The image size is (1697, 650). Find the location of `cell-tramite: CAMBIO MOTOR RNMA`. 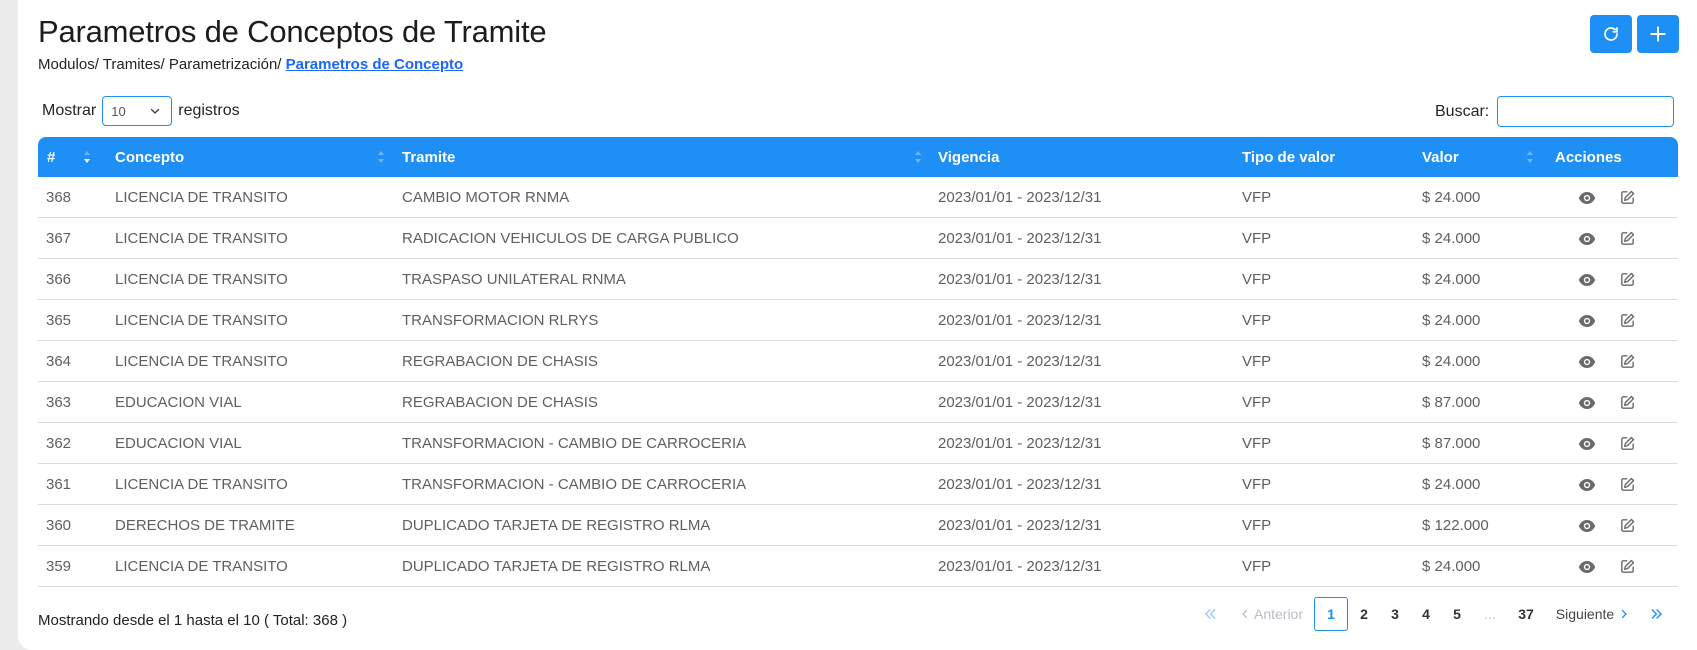

cell-tramite: CAMBIO MOTOR RNMA is located at coordinates (486, 197).